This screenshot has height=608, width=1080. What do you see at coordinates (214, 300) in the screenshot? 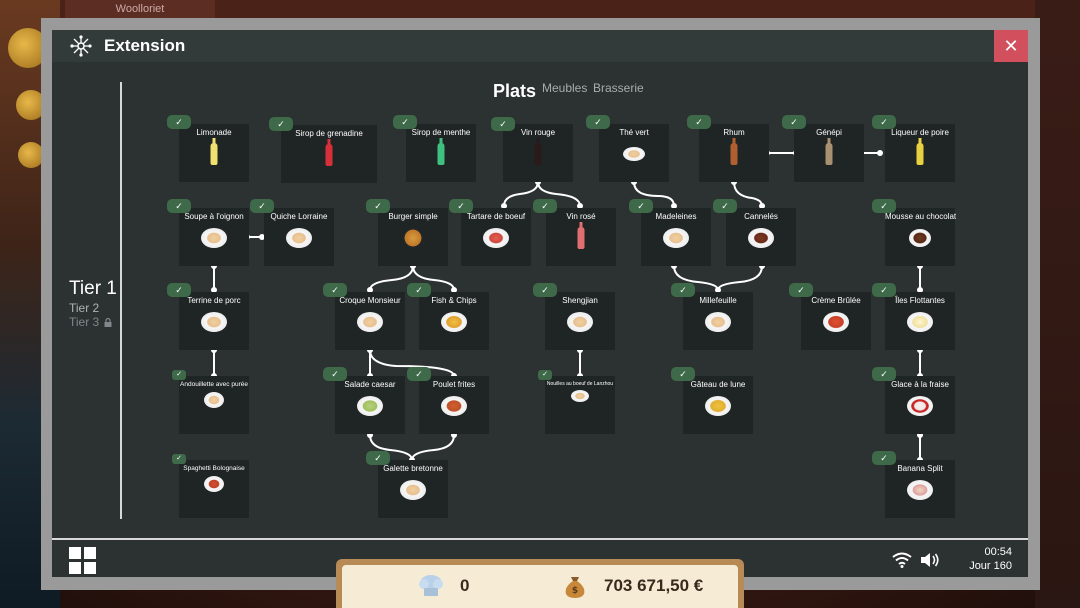
I see `recipe-label: Terrine de porc` at bounding box center [214, 300].